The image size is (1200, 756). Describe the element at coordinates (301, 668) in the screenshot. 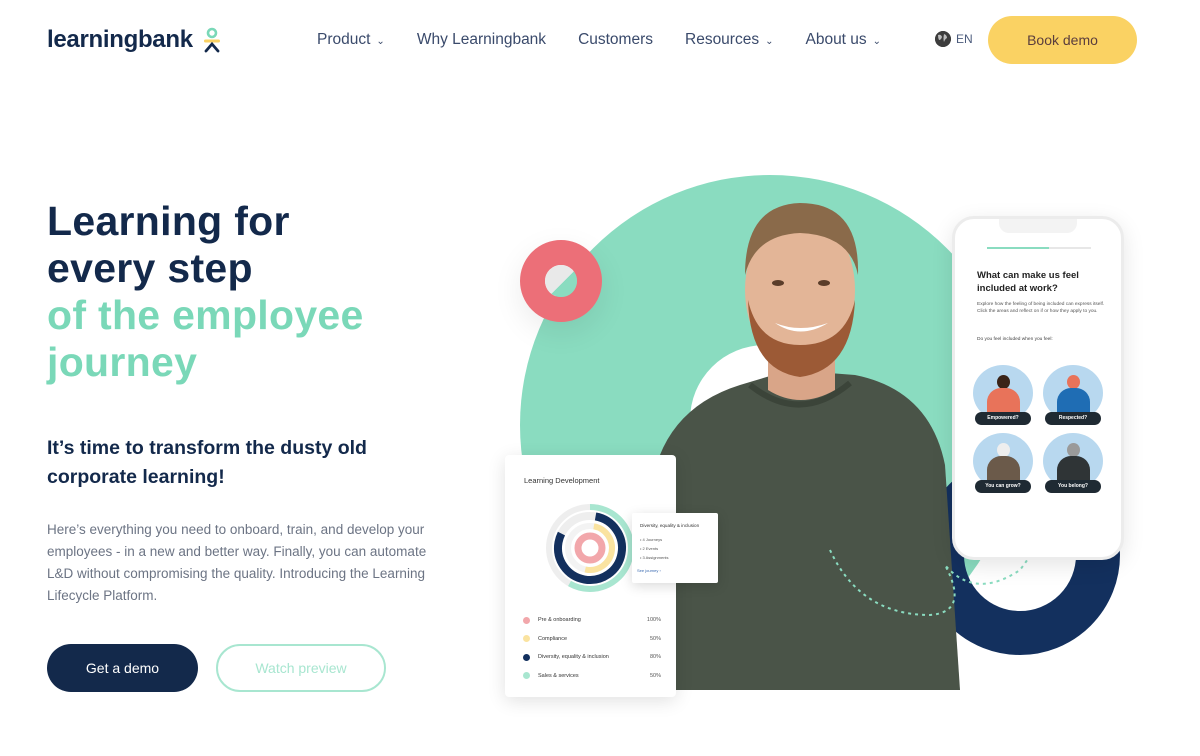

I see `watch-preview-button: Watch preview` at that location.